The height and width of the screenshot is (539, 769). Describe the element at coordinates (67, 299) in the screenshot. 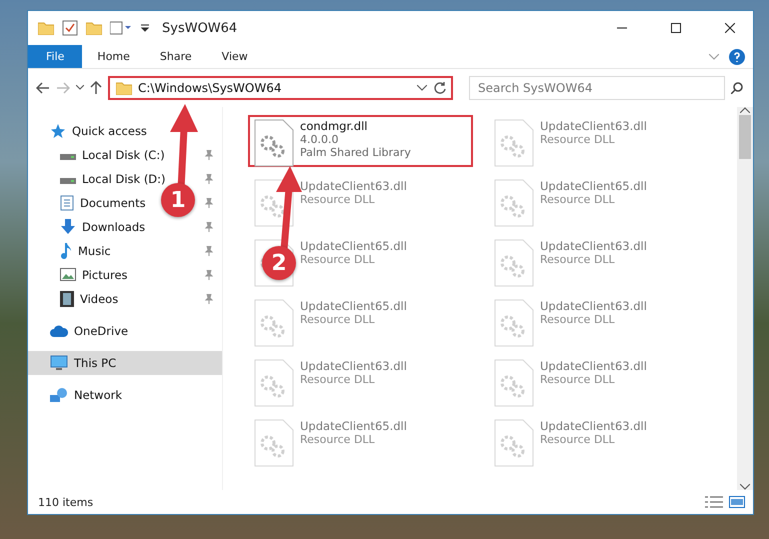

I see `film-icon` at that location.